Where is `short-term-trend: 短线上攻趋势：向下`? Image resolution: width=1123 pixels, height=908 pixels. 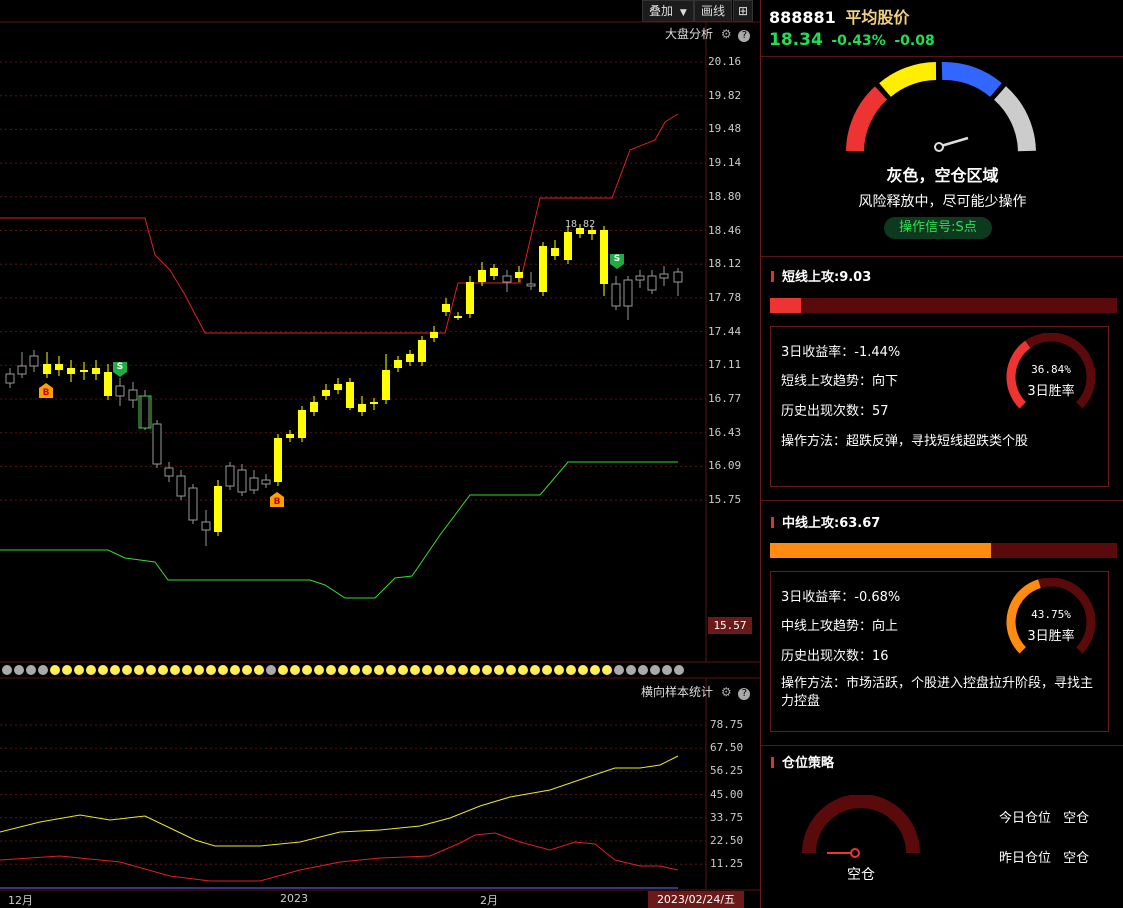
short-term-trend: 短线上攻趋势：向下 is located at coordinates (840, 381).